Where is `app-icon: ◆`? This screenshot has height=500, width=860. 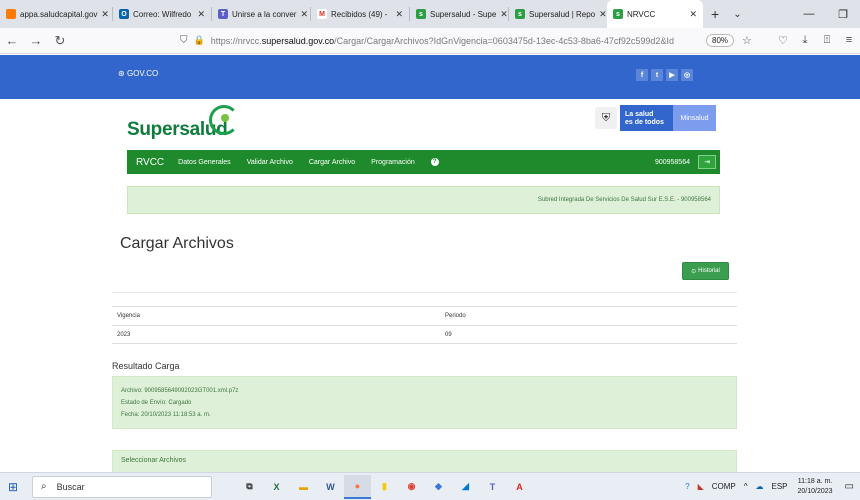 app-icon: ◆ is located at coordinates (438, 487).